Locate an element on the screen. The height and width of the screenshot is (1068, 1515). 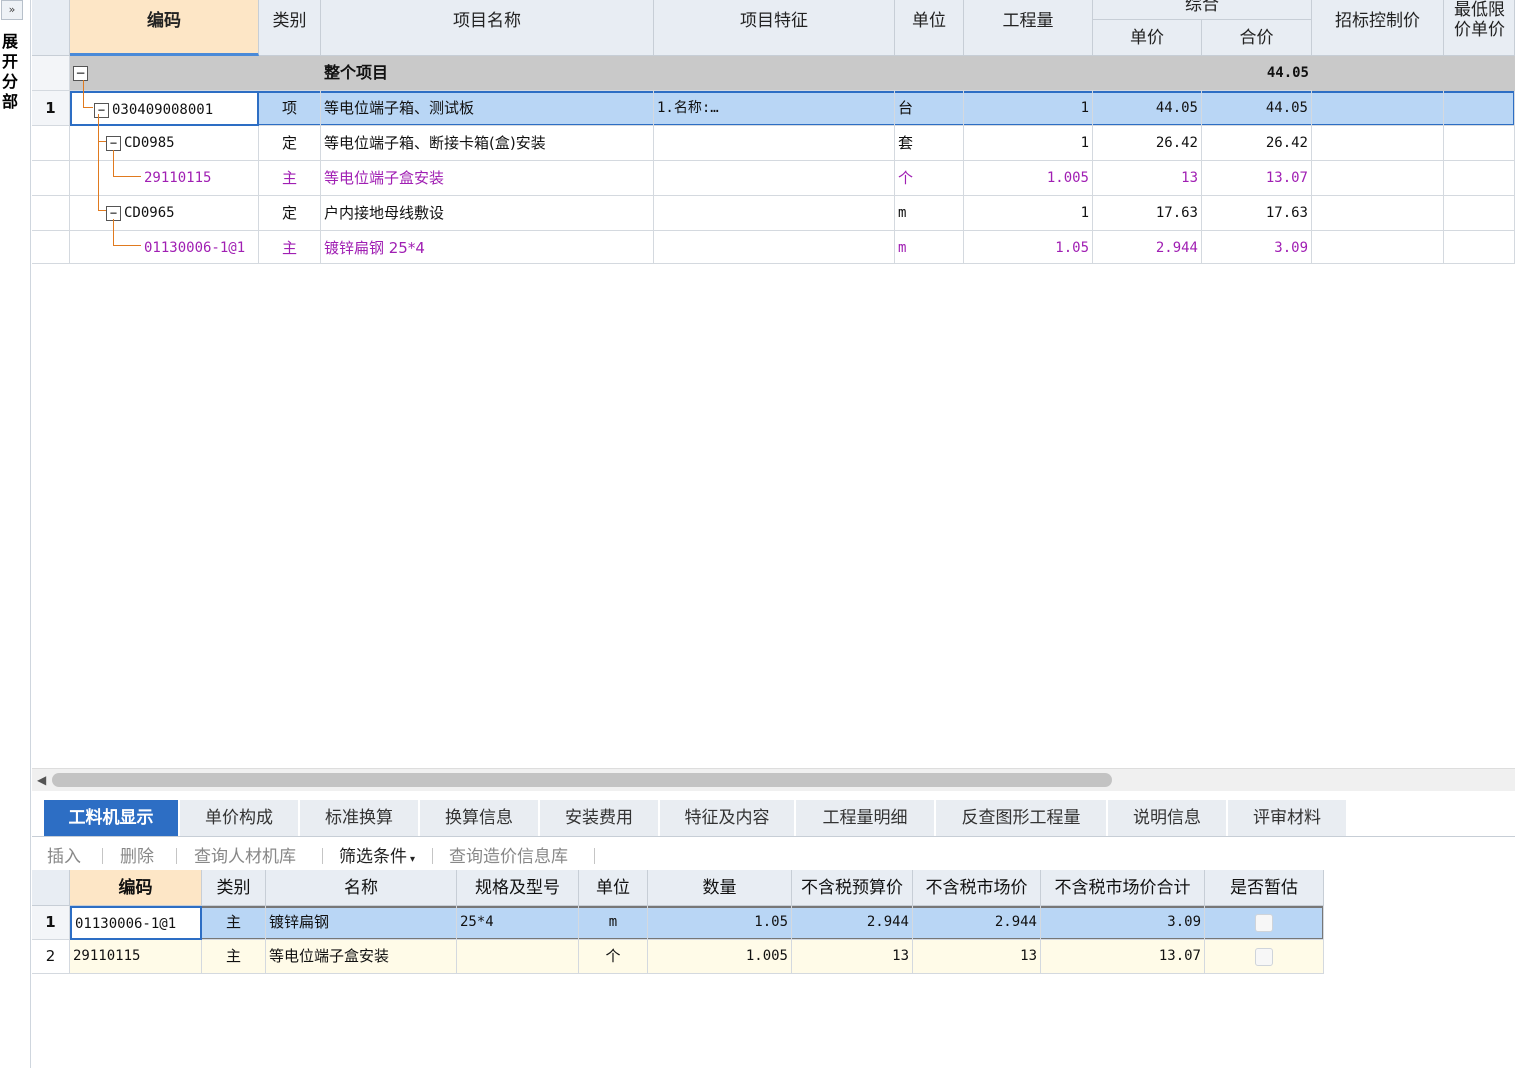
summary-row: − 整个项目 44.05 is located at coordinates (773, 73).